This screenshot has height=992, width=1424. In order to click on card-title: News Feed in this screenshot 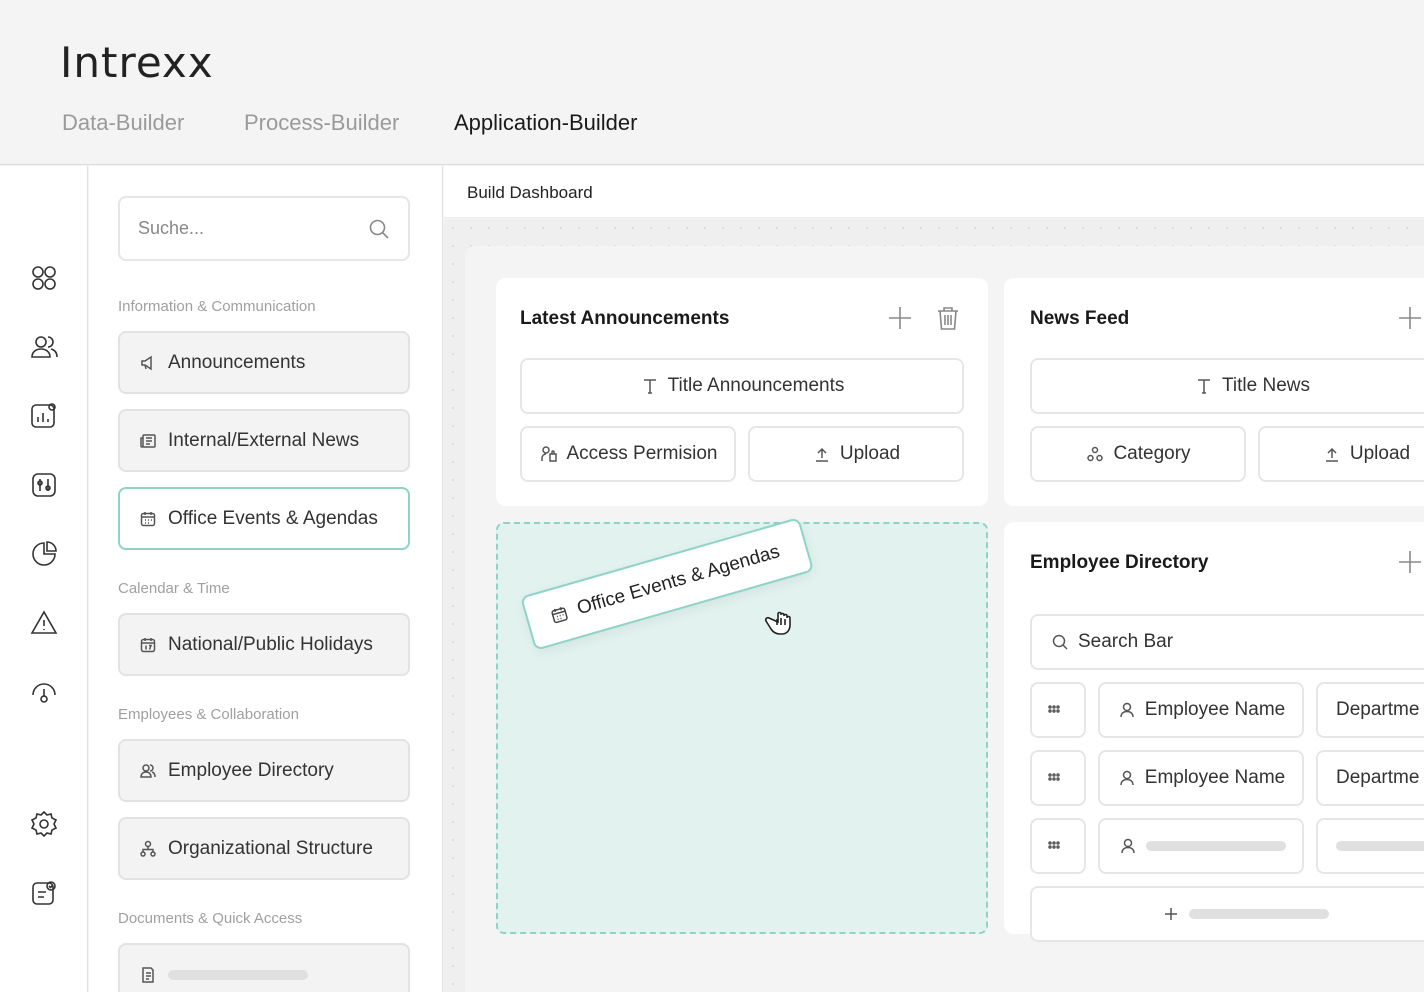, I will do `click(1080, 318)`.